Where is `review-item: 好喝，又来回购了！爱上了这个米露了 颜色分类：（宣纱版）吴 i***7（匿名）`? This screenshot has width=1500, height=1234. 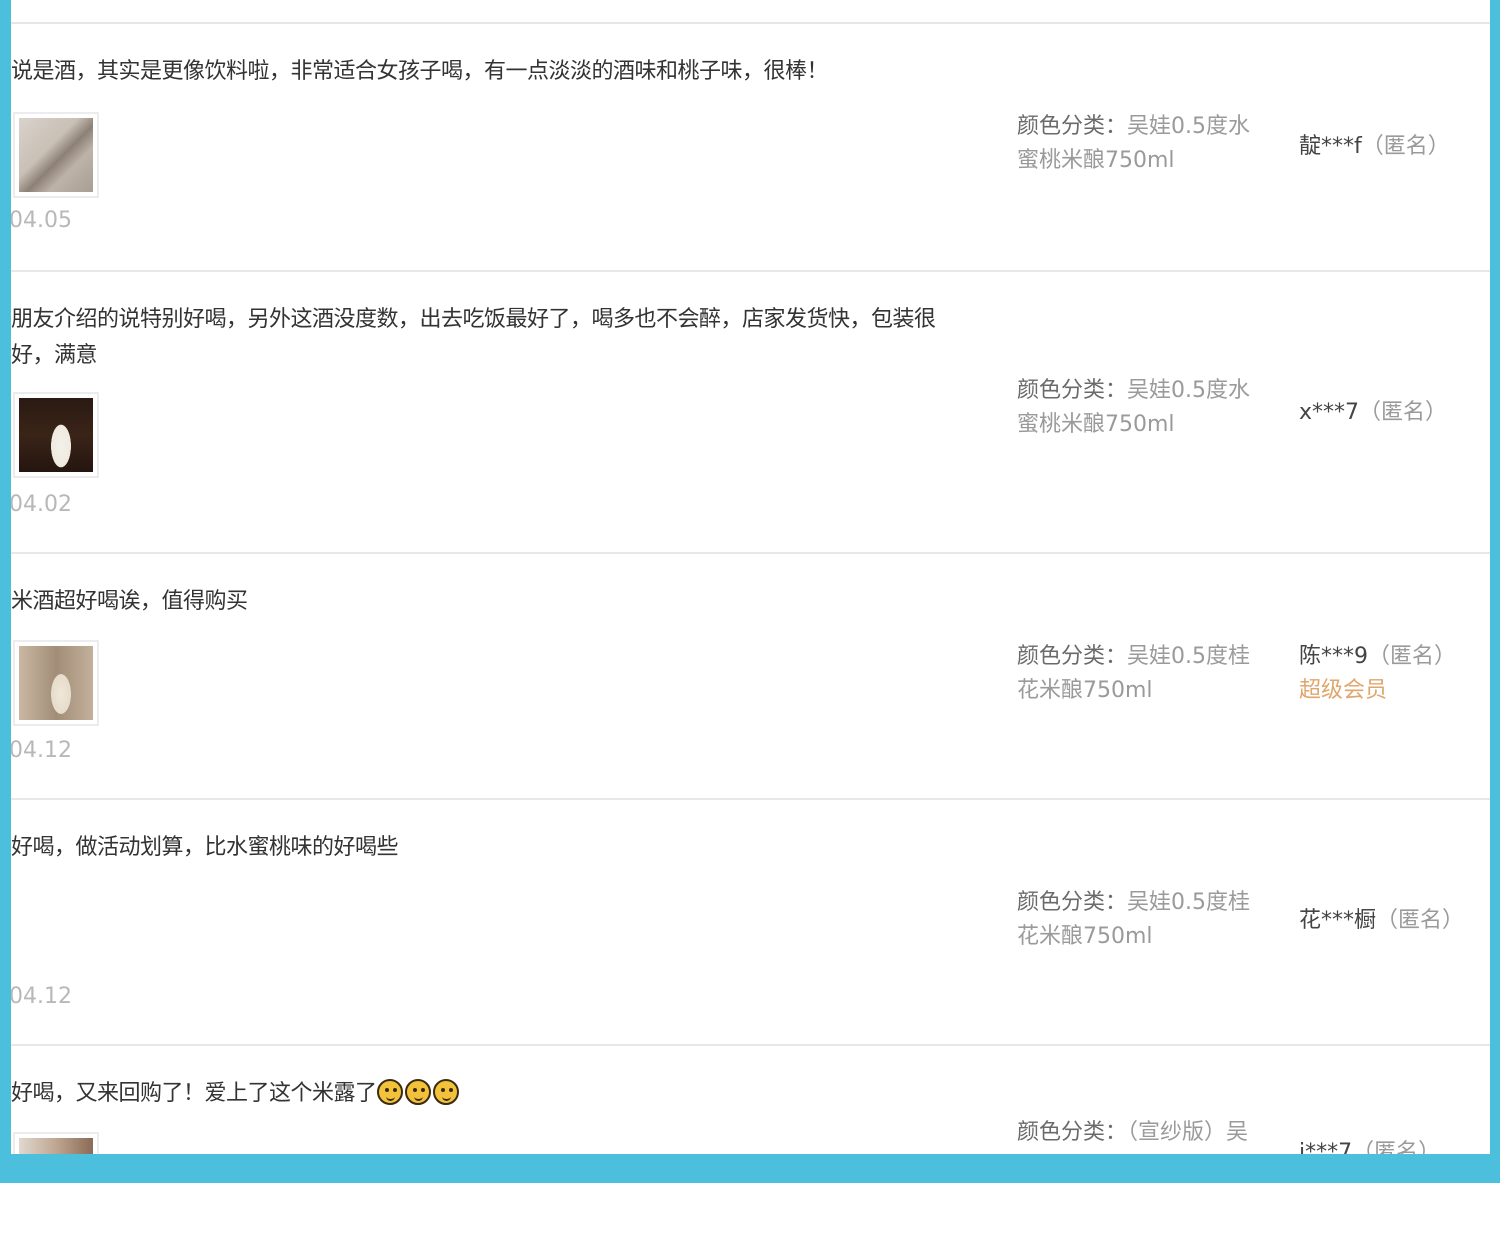
review-item: 好喝，又来回购了！爱上了这个米露了 颜色分类：（宣纱版）吴 i***7（匿名） is located at coordinates (750, 1099).